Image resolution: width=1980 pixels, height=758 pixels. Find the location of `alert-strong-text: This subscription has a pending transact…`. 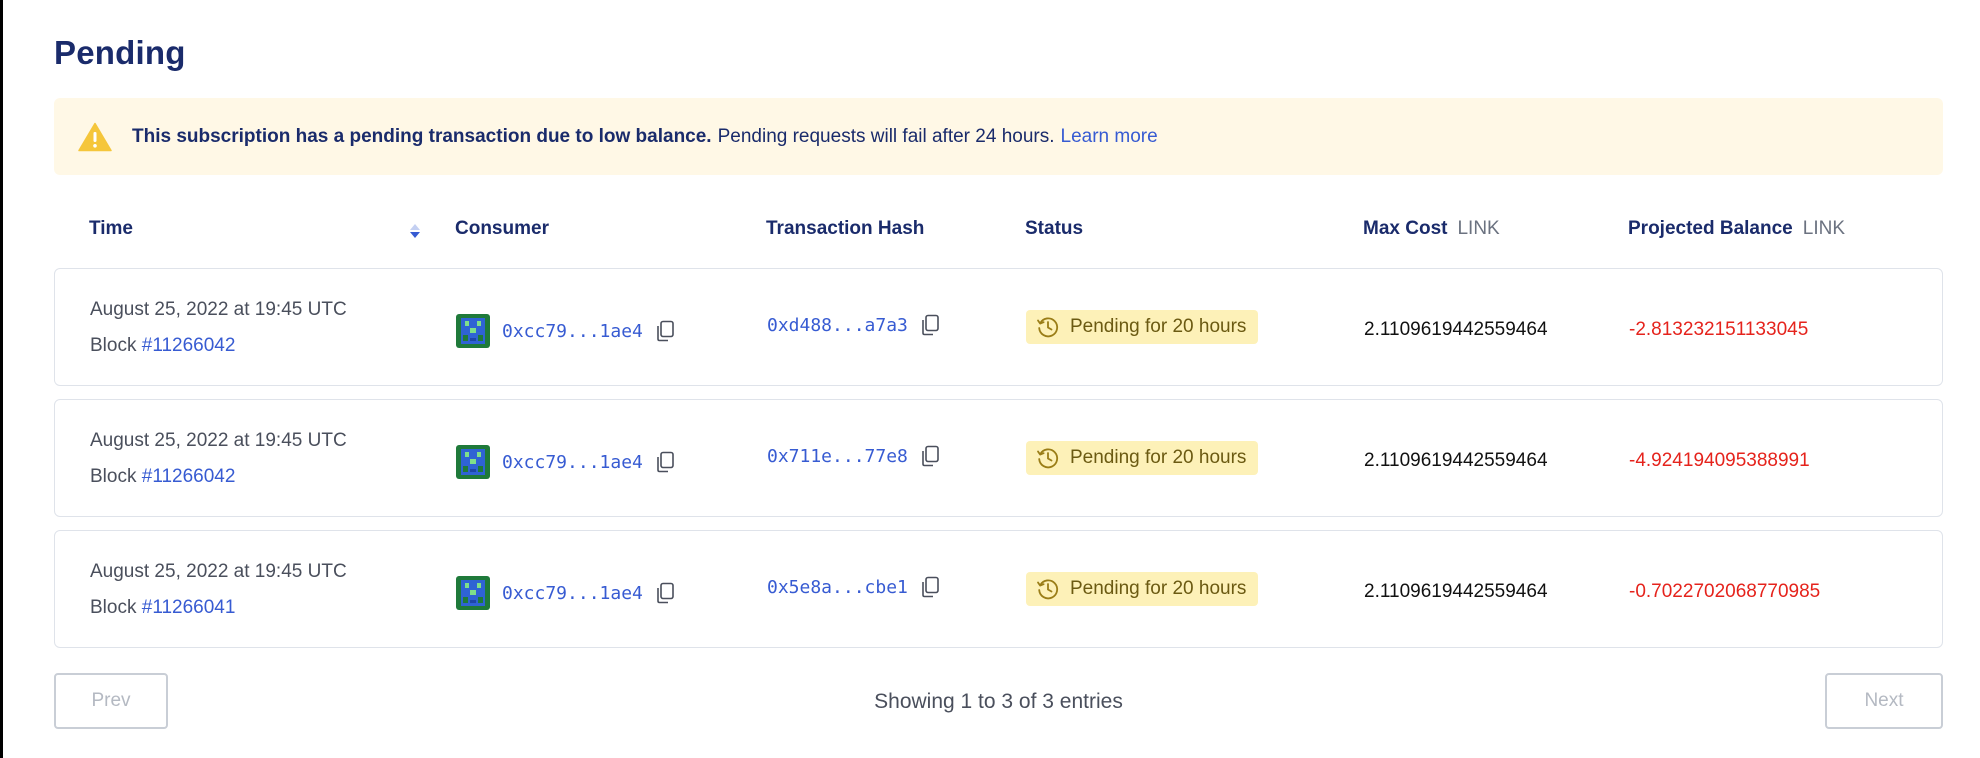

alert-strong-text: This subscription has a pending transact… is located at coordinates (422, 136).